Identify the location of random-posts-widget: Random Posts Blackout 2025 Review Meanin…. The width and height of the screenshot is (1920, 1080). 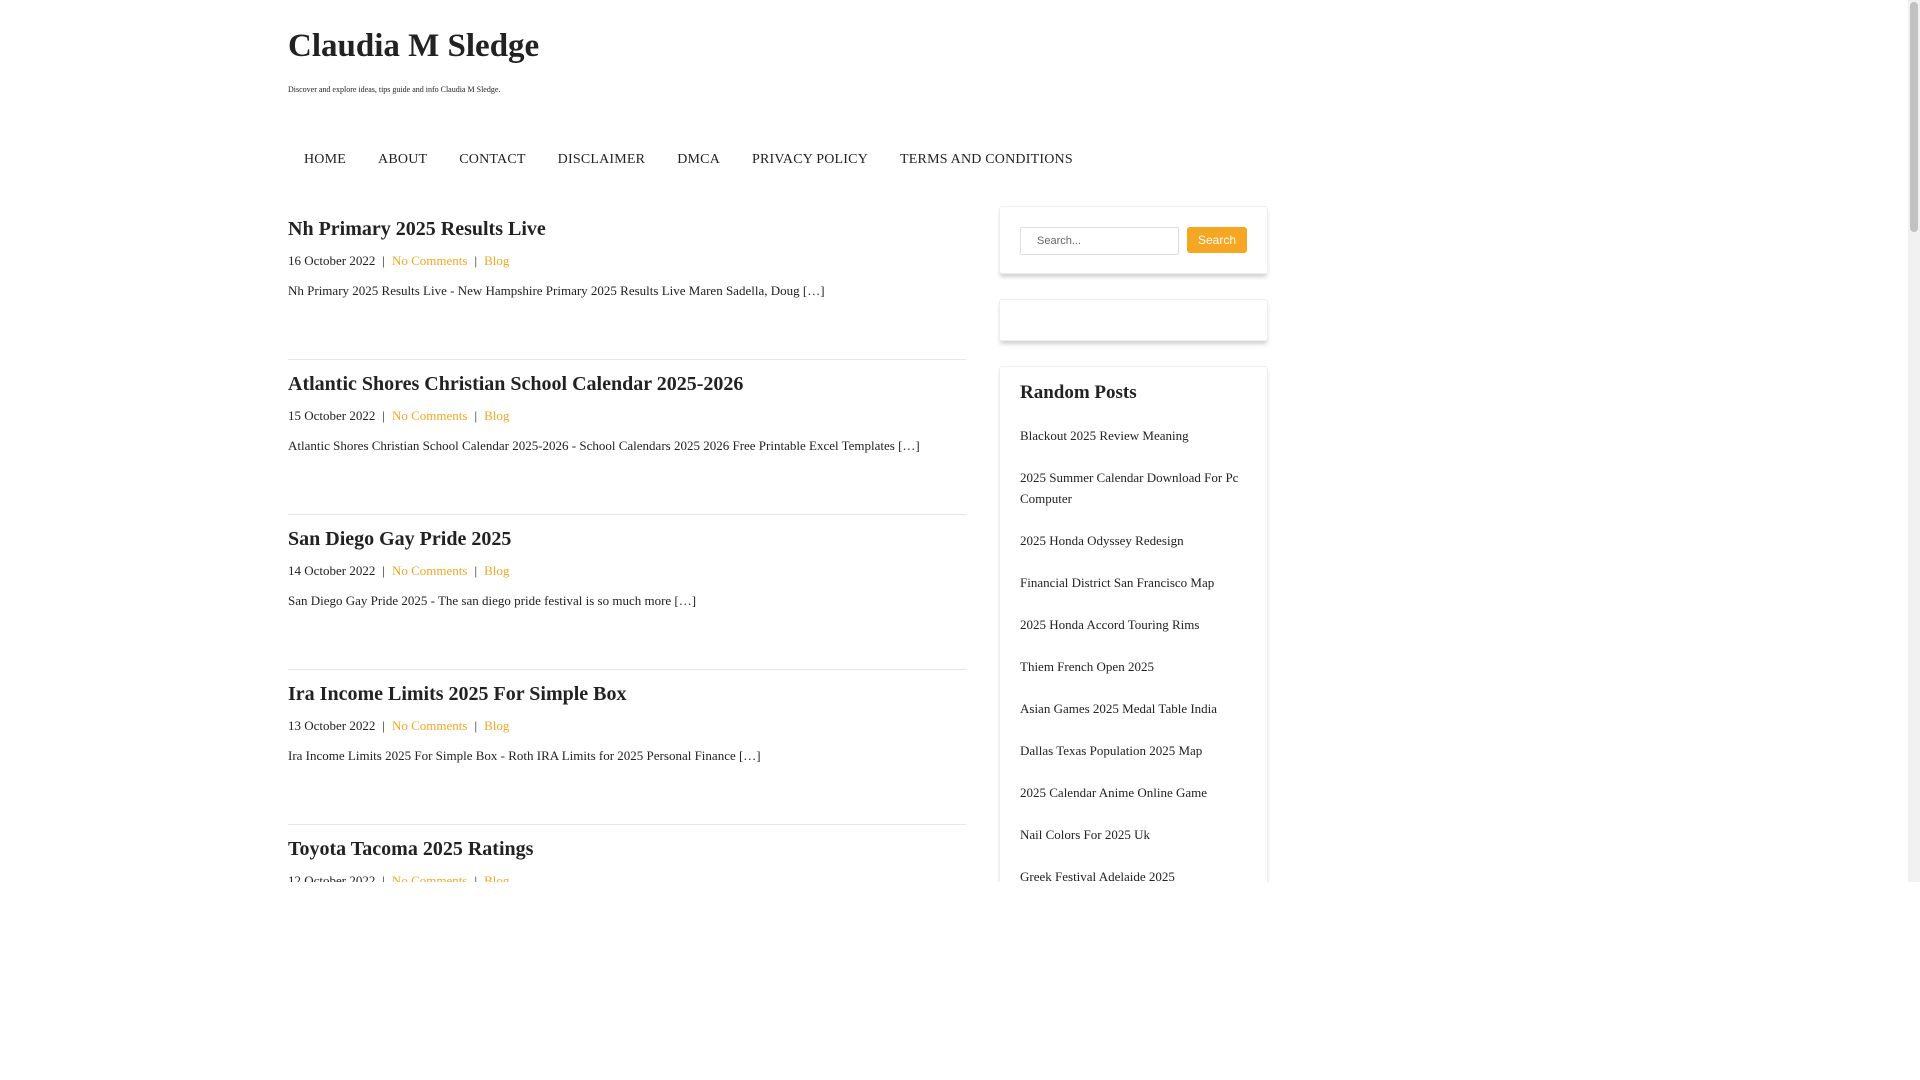
(1133, 624).